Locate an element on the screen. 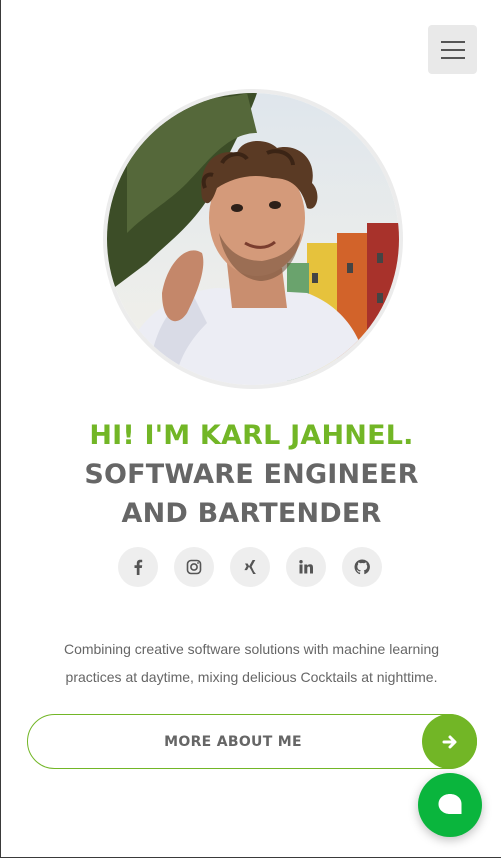 This screenshot has width=501, height=858. github-icon is located at coordinates (362, 567).